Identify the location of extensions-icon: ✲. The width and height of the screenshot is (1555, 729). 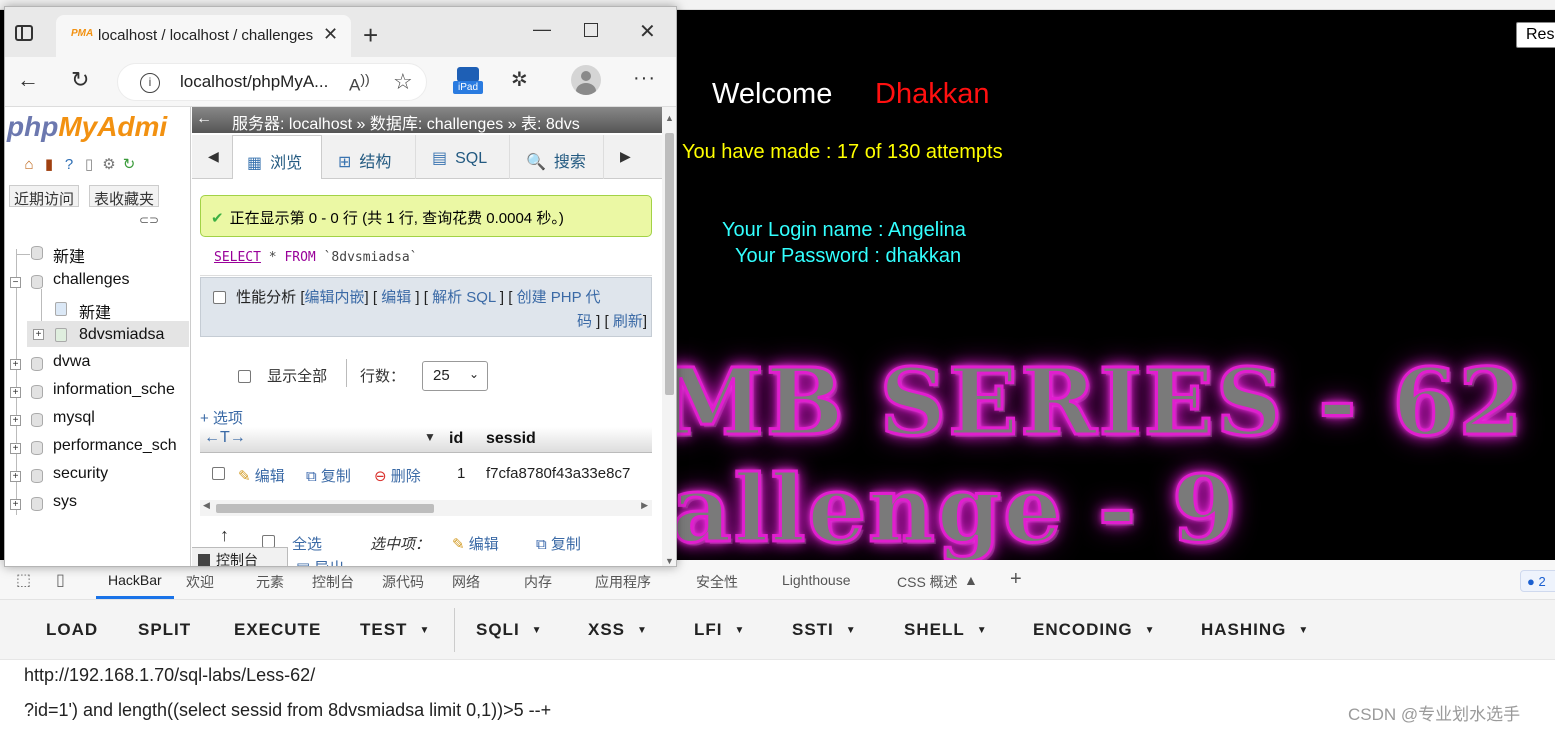
(519, 79).